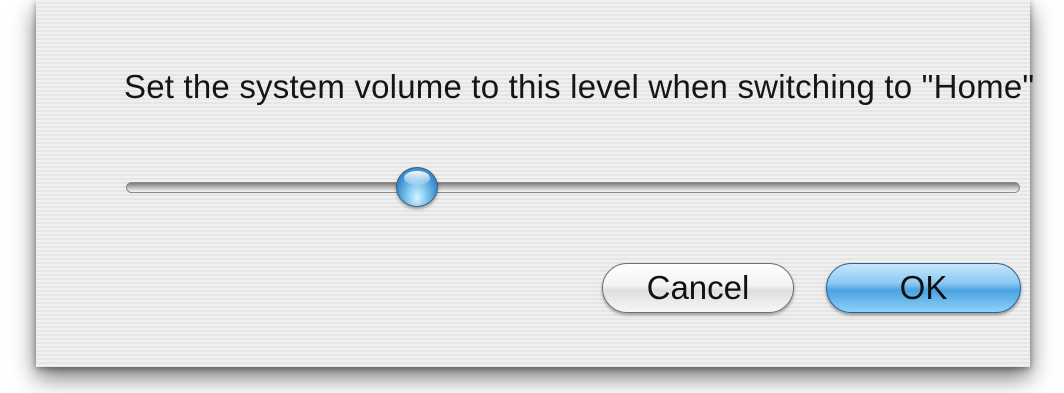 This screenshot has height=393, width=1064. I want to click on slider-track, so click(573, 187).